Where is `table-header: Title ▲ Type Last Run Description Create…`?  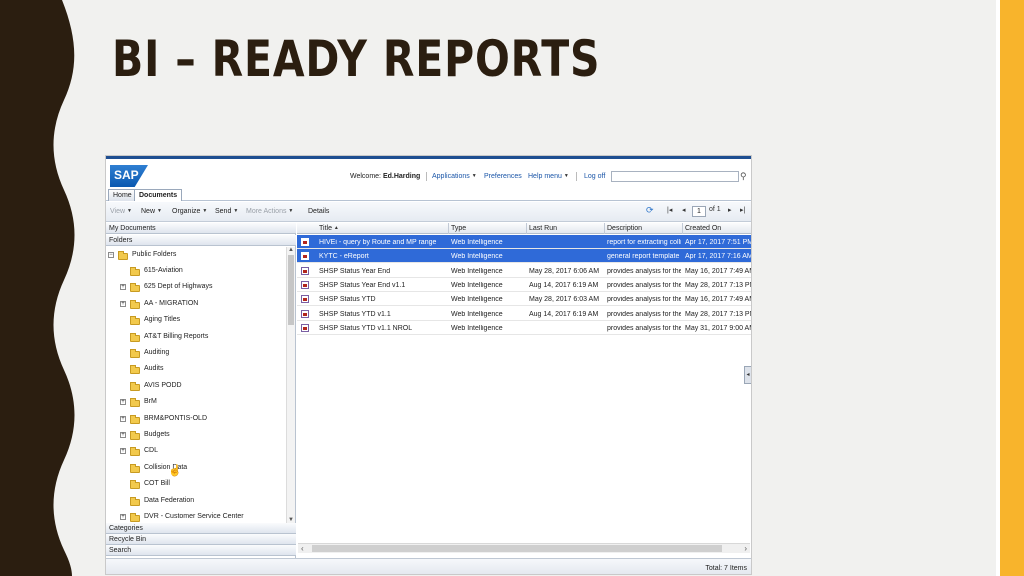
table-header: Title ▲ Type Last Run Description Create… is located at coordinates (524, 228).